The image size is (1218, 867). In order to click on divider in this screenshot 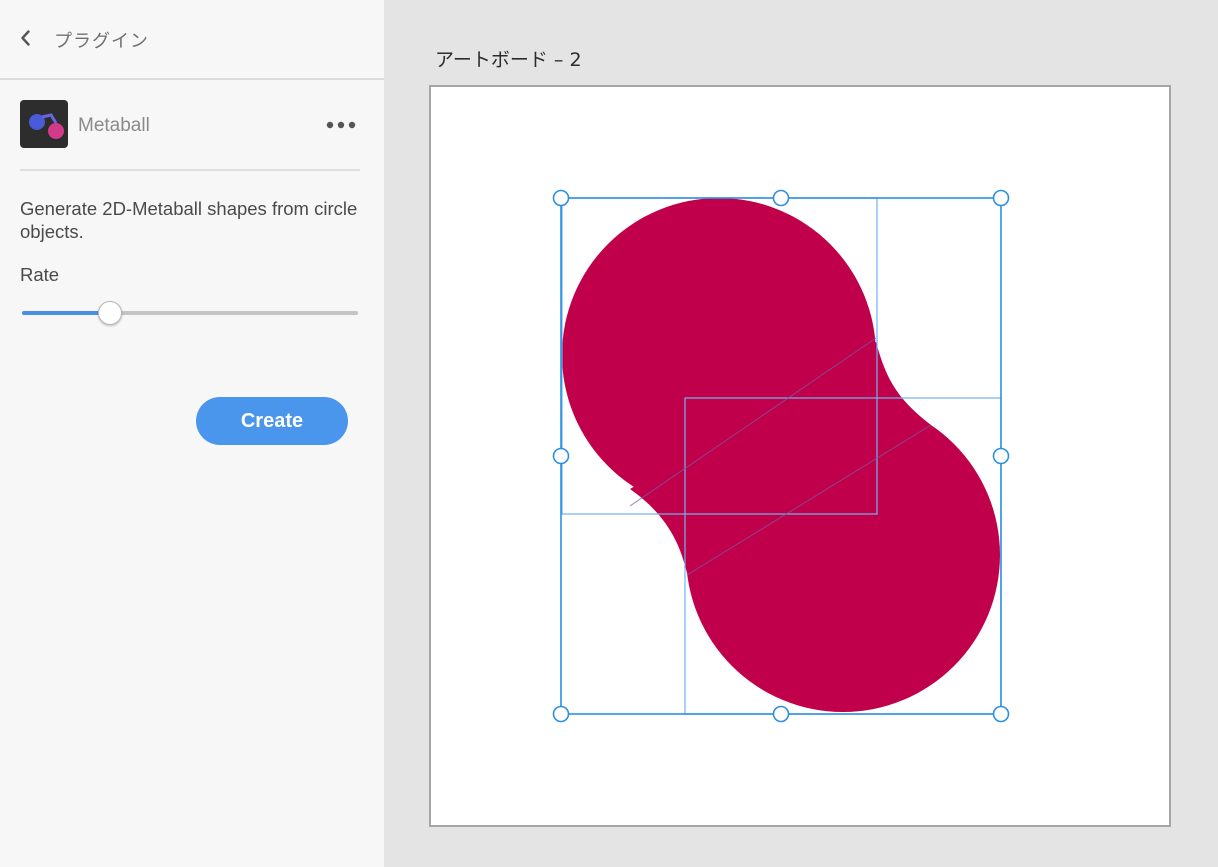, I will do `click(190, 170)`.